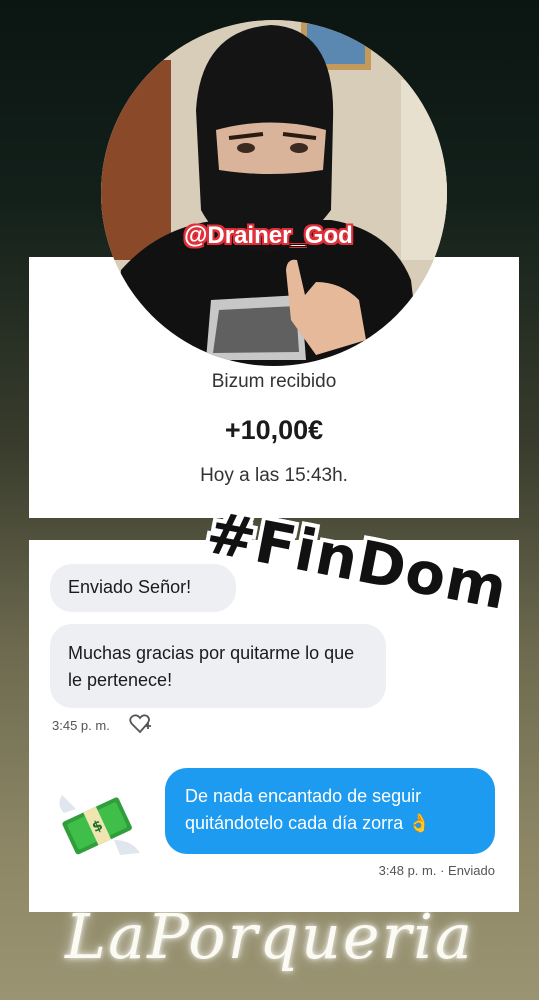 This screenshot has height=1000, width=539. I want to click on money-with-wings-icon: $, so click(99, 825).